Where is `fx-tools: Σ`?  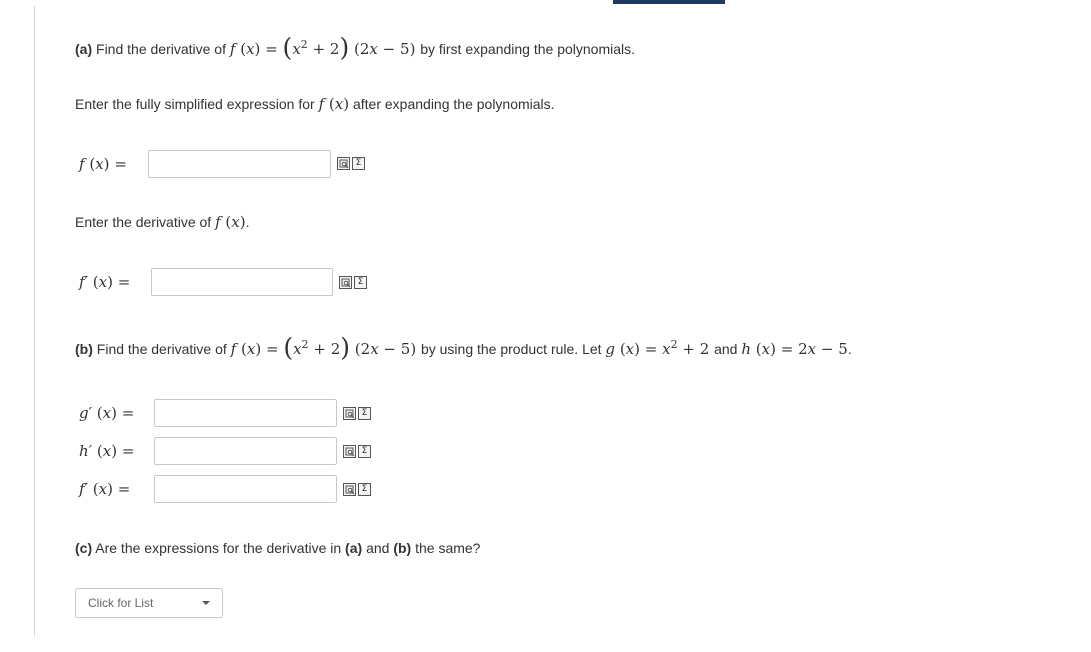 fx-tools: Σ is located at coordinates (351, 163).